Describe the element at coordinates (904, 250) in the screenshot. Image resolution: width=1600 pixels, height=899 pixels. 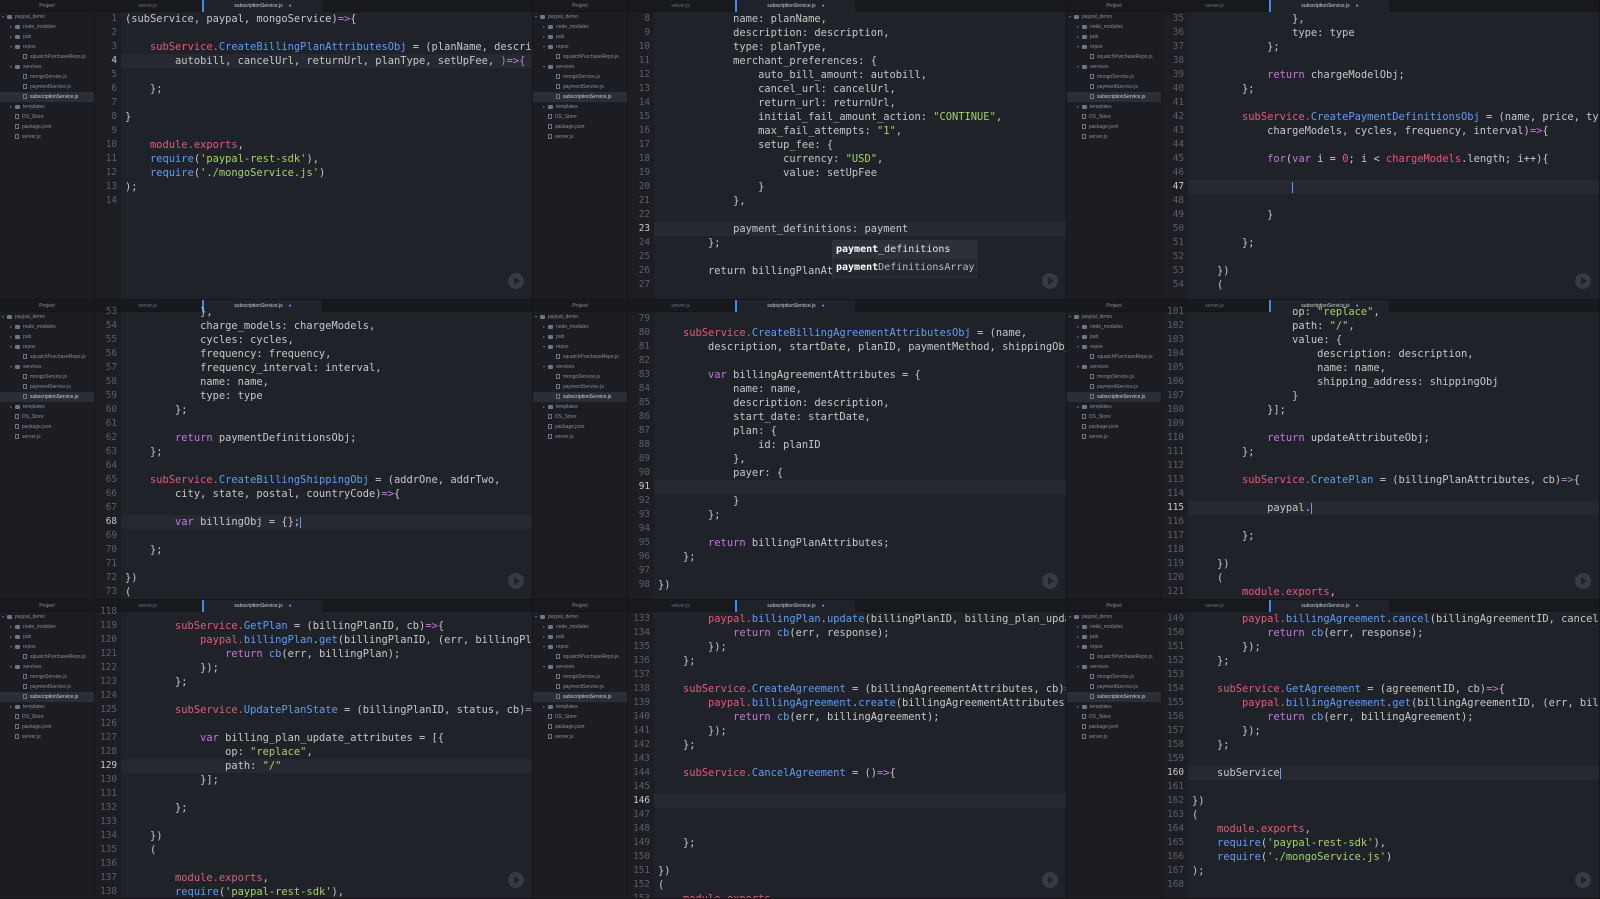
I see `autocomplete-item: payment_definitions` at that location.